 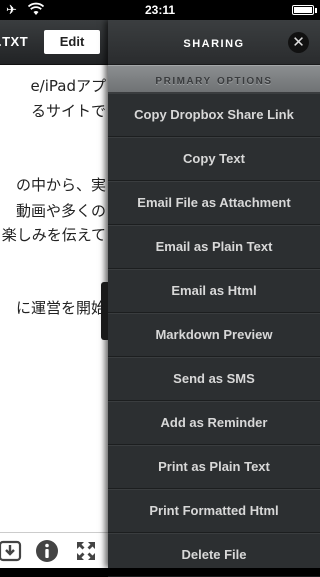 I want to click on status-time: 23:11, so click(x=160, y=10).